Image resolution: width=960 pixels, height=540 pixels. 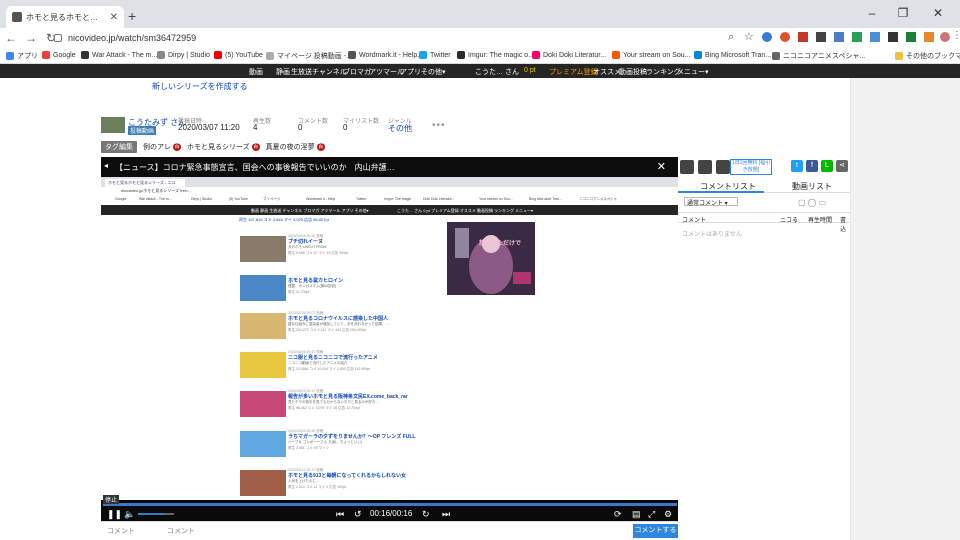 What do you see at coordinates (812, 166) in the screenshot?
I see `facebook-icon: f` at bounding box center [812, 166].